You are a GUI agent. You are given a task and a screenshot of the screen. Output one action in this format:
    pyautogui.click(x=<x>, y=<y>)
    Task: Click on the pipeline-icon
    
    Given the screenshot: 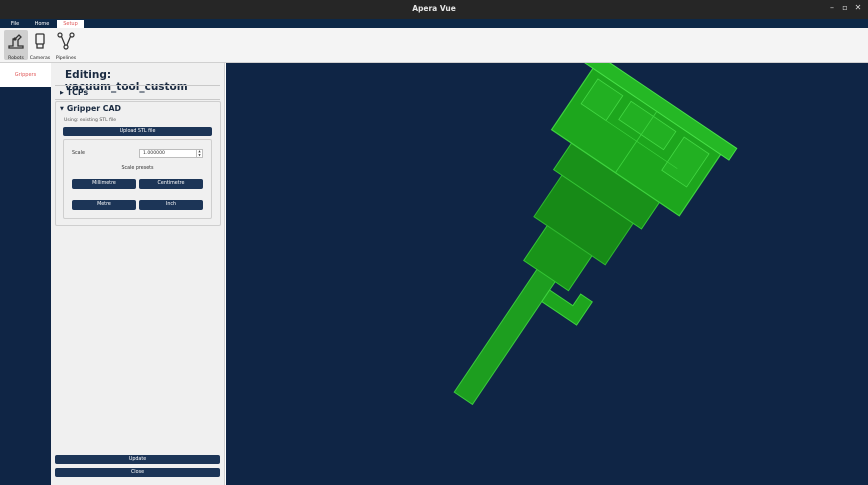 What is the action you would take?
    pyautogui.click(x=66, y=41)
    